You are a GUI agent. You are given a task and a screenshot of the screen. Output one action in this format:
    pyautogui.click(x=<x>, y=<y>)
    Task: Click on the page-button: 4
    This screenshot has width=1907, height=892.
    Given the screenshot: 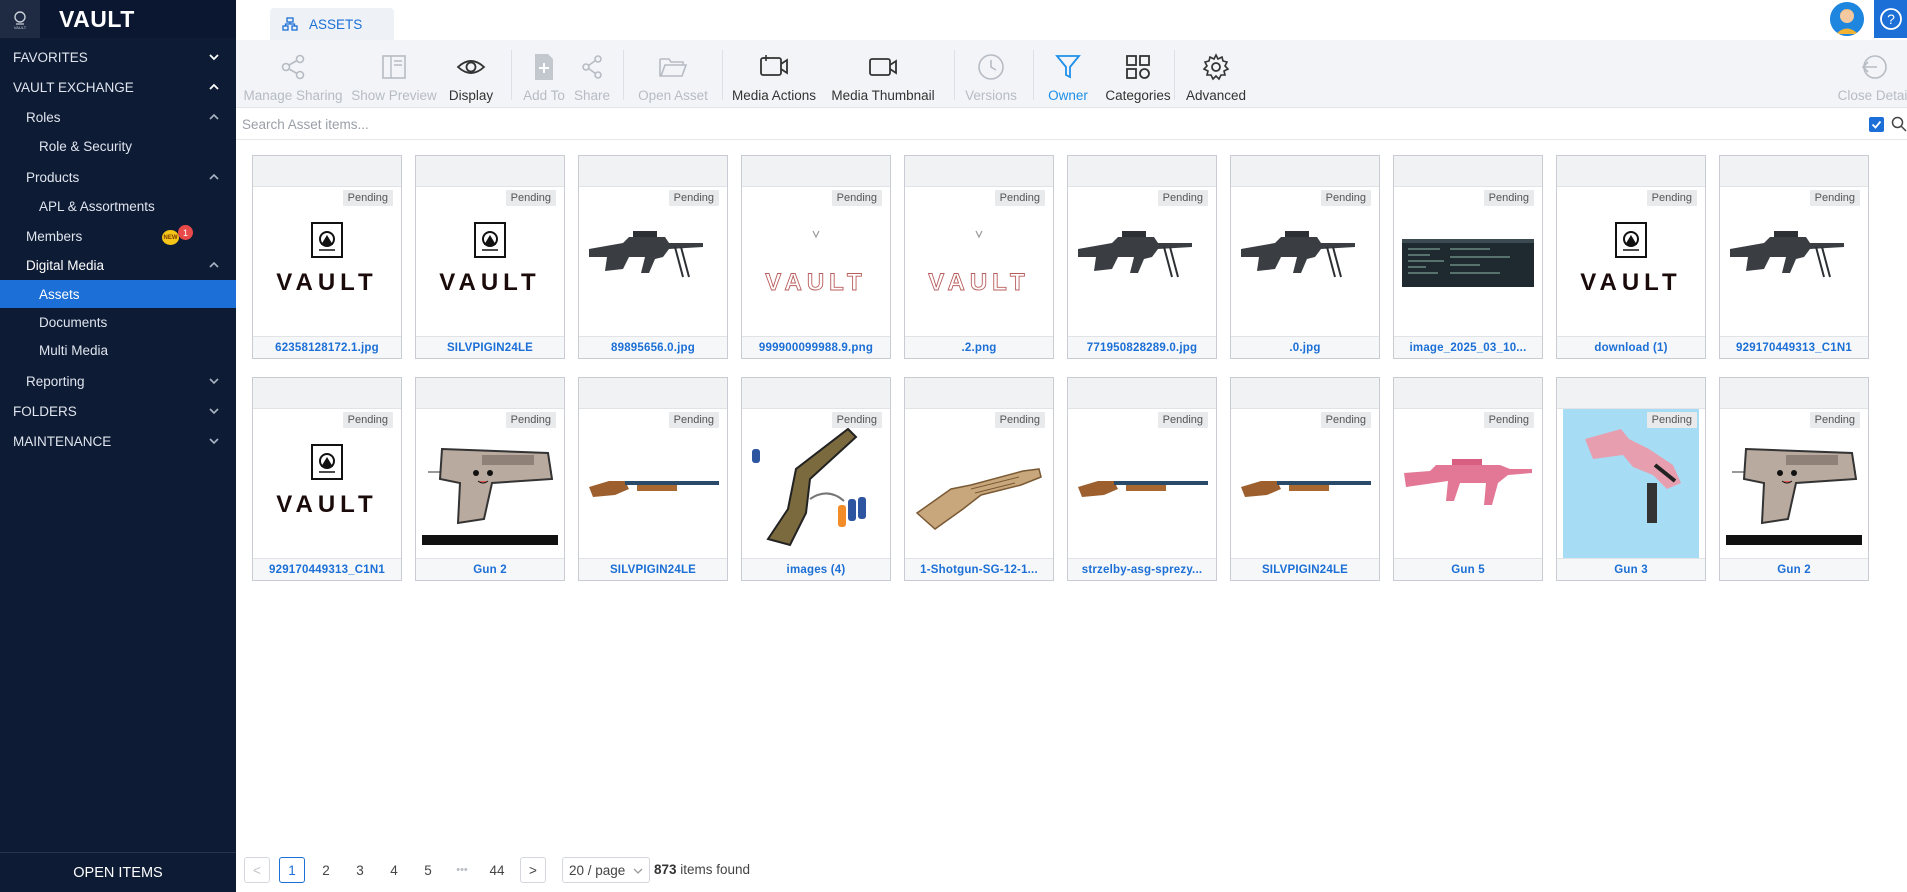 What is the action you would take?
    pyautogui.click(x=394, y=870)
    